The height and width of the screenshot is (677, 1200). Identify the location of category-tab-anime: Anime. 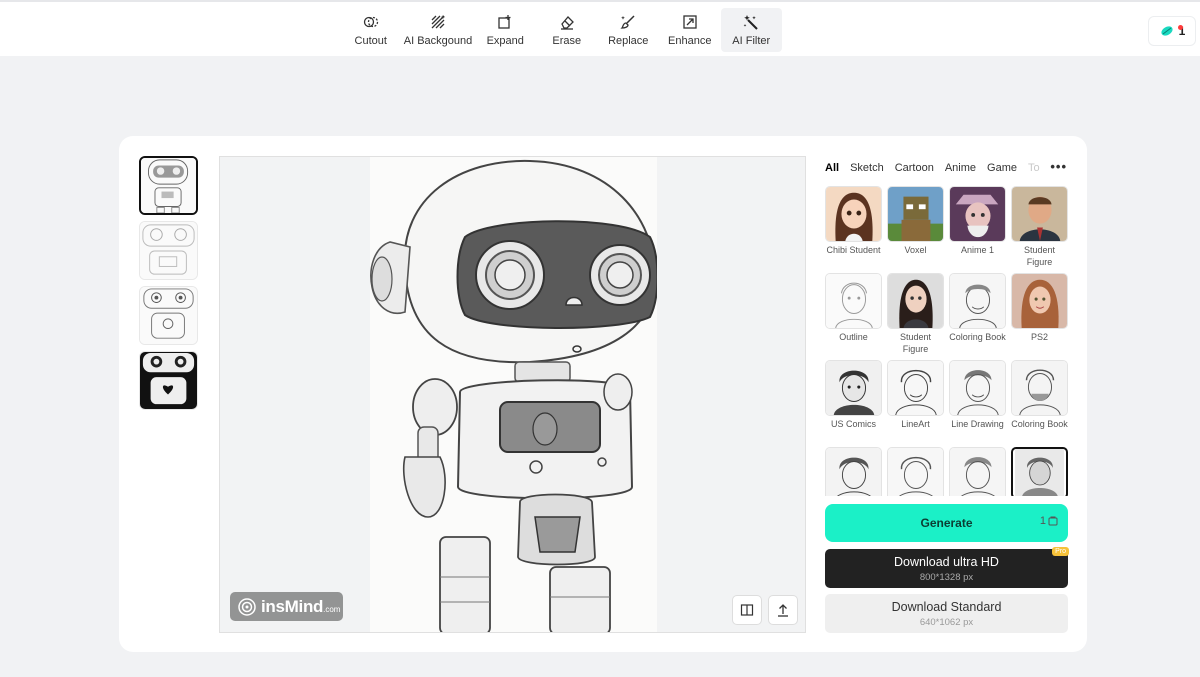
(960, 168).